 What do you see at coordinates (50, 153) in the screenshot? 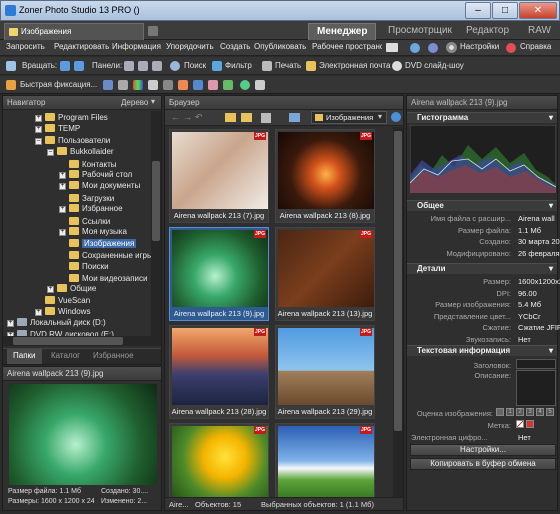
I see `collapse-icon: –` at bounding box center [50, 153].